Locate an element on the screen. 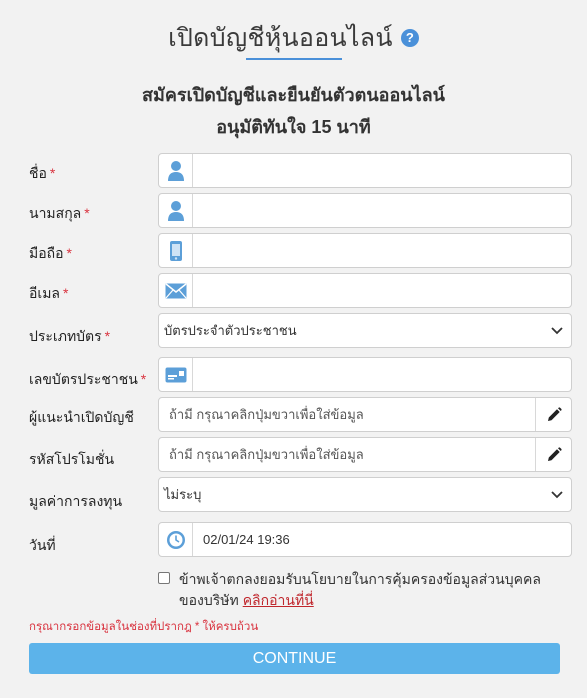 The width and height of the screenshot is (587, 698). promo-label: รหัสโปรโมชั่น is located at coordinates (72, 459).